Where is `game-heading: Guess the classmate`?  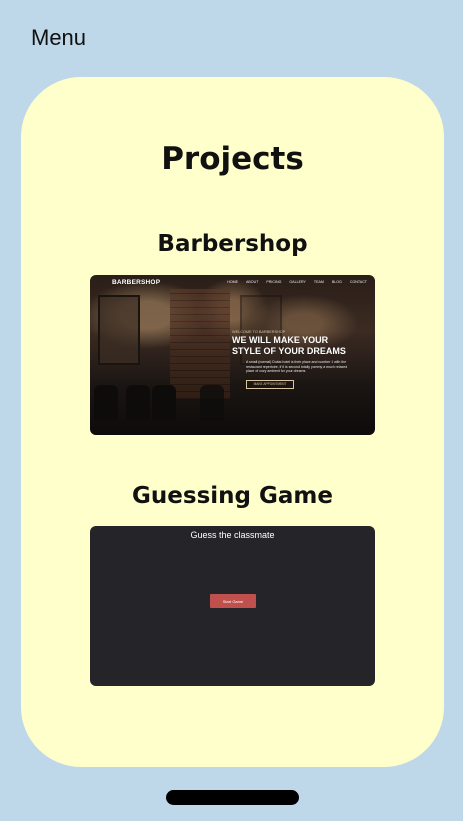
game-heading: Guess the classmate is located at coordinates (232, 535).